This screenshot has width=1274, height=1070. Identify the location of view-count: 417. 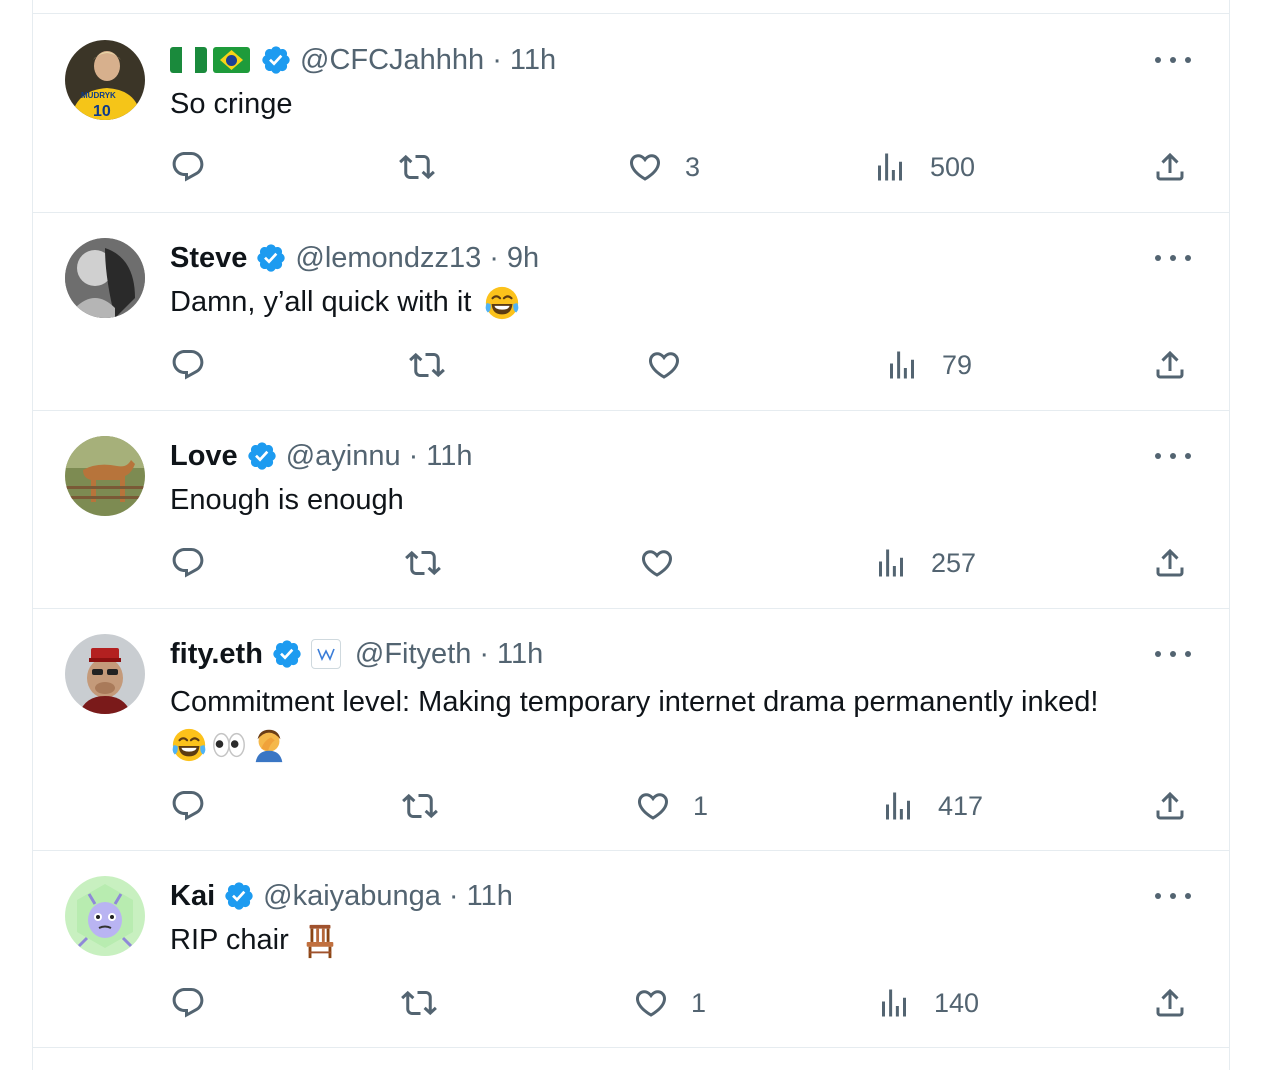
(961, 805).